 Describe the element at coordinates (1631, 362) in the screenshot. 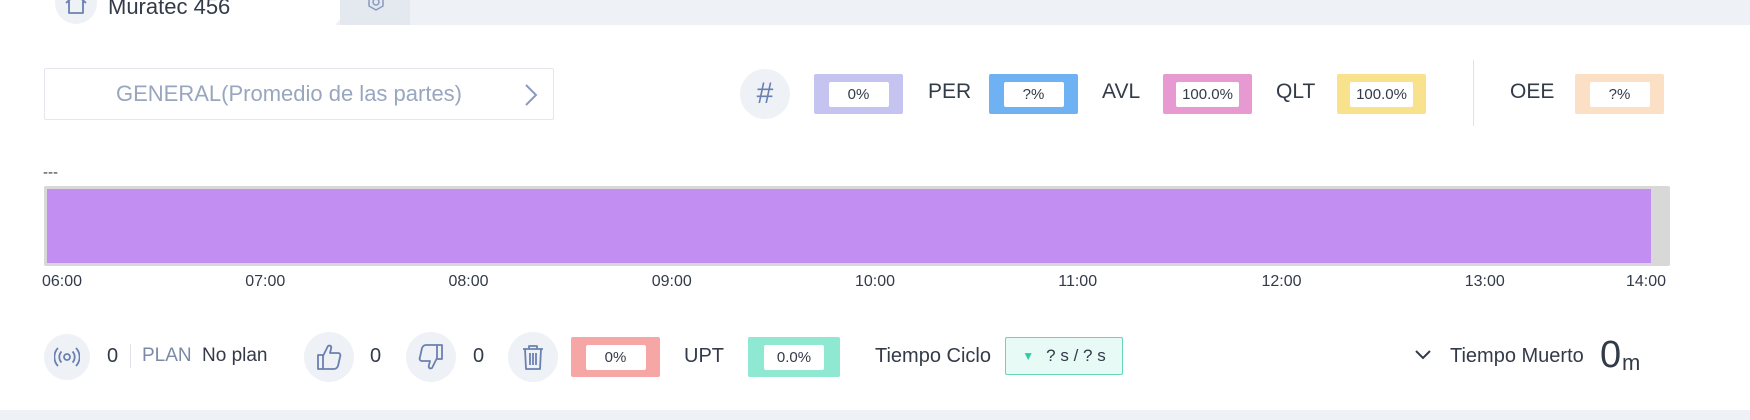

I see `dead-time-unit: m` at that location.